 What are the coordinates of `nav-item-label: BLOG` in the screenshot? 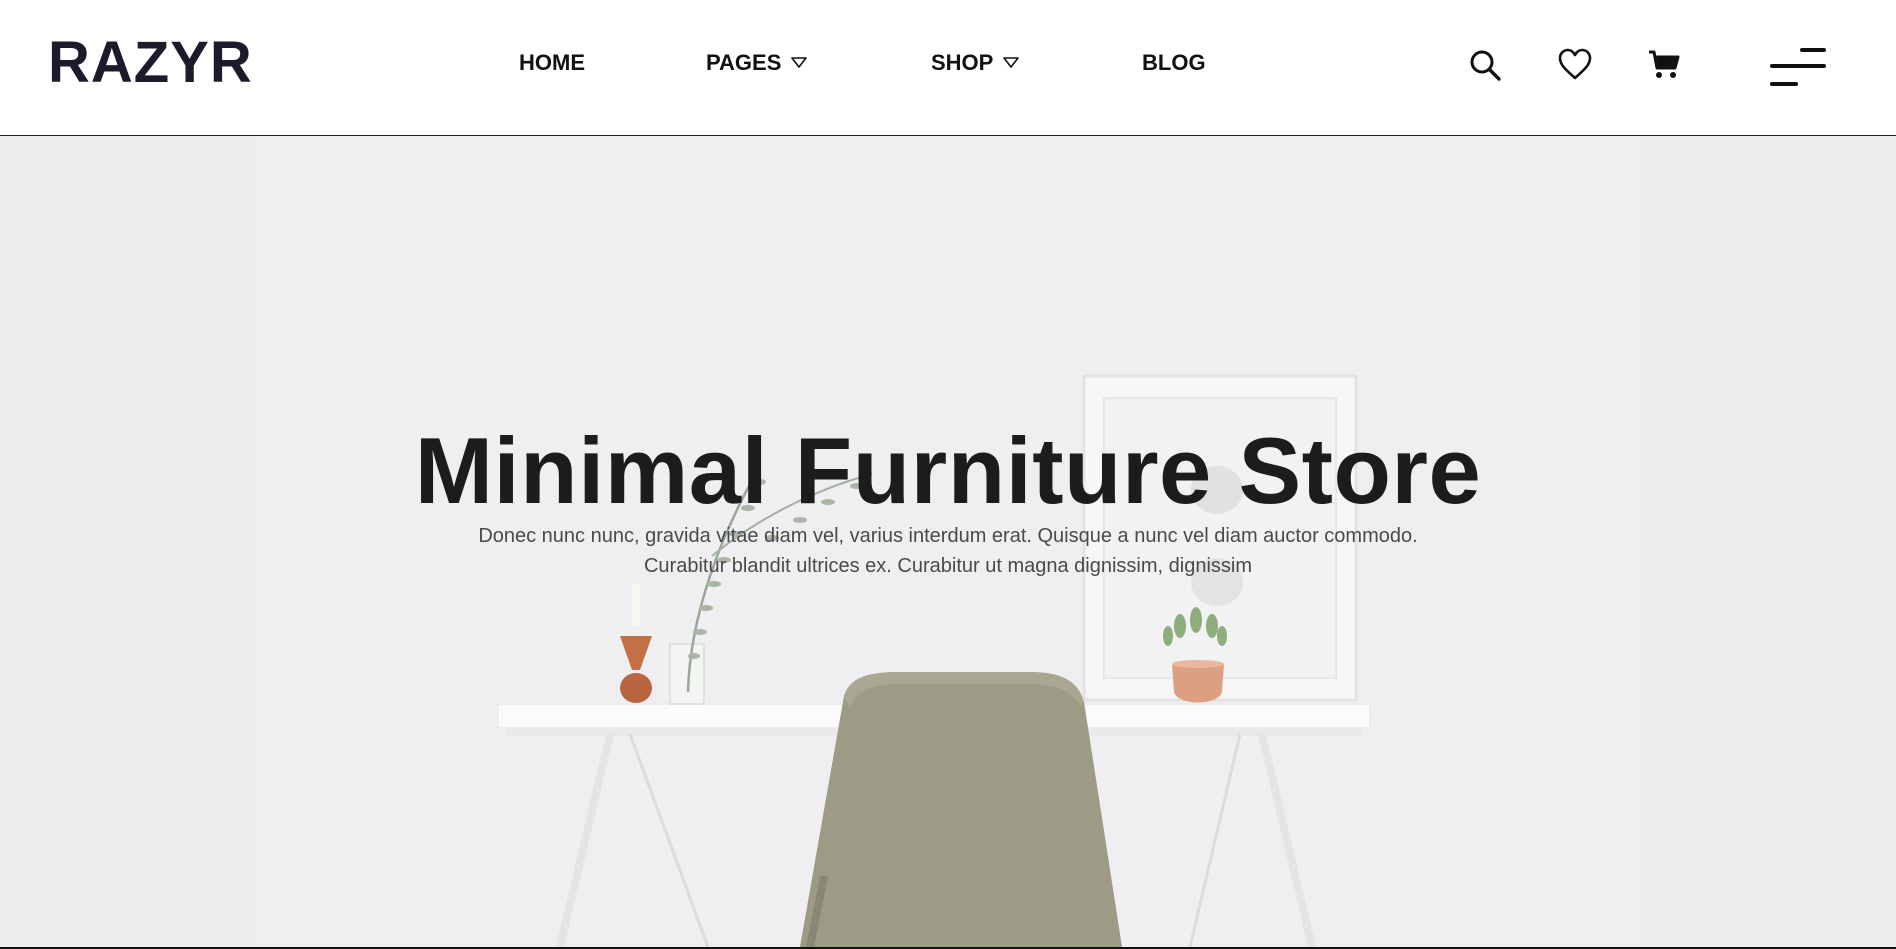 It's located at (1174, 62).